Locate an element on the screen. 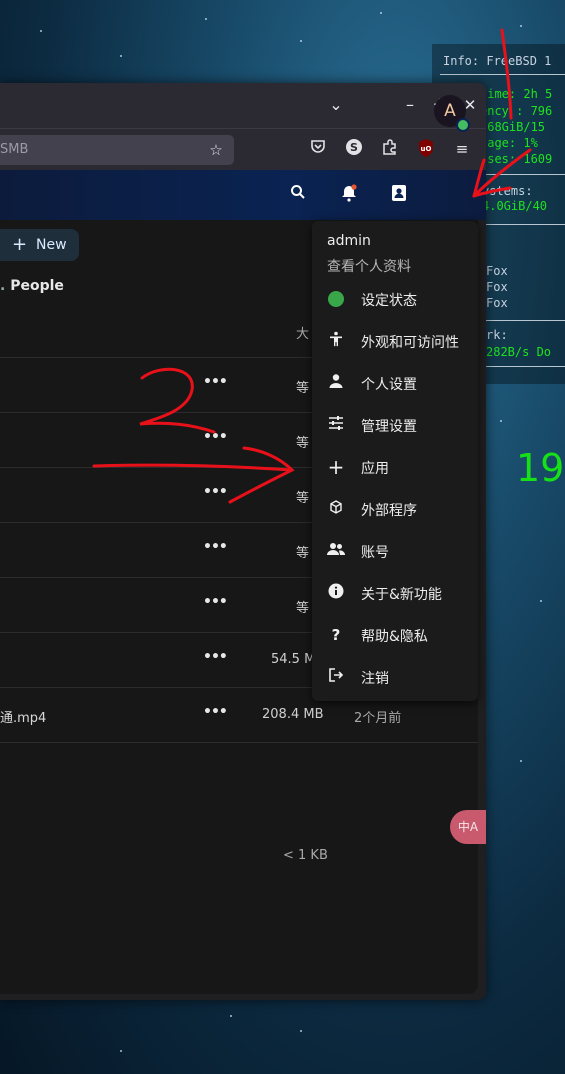  extensions-icon is located at coordinates (390, 149).